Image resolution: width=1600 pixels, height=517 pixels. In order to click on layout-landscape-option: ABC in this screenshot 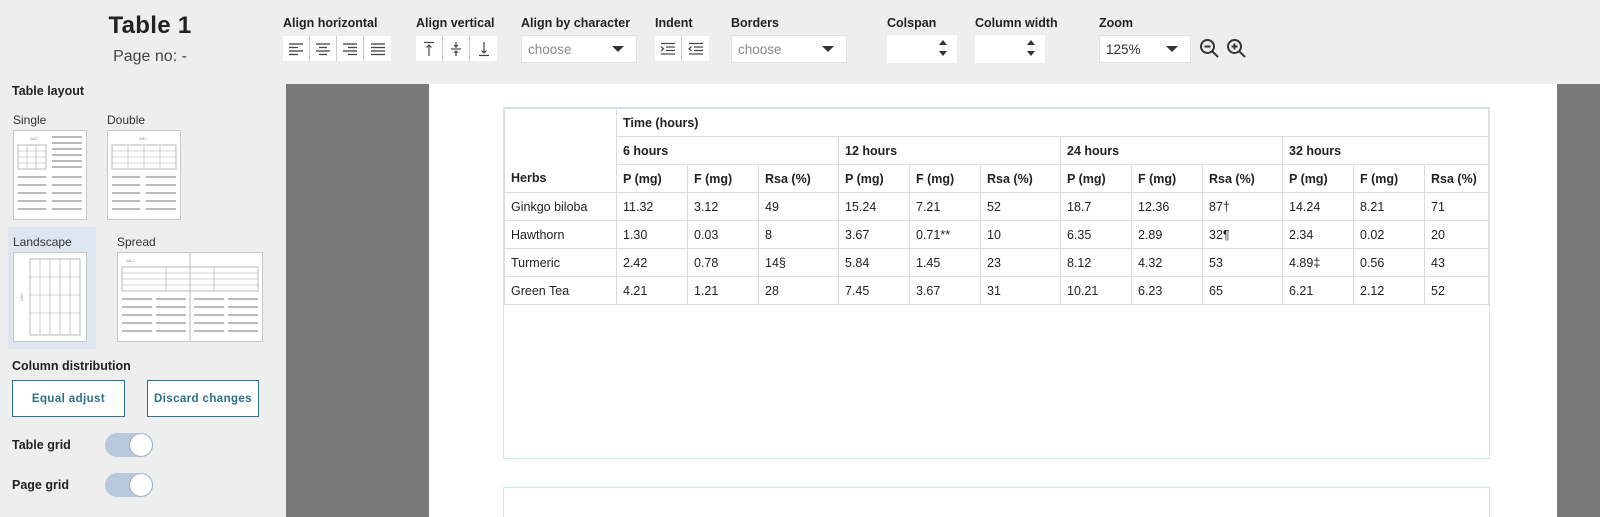, I will do `click(50, 297)`.